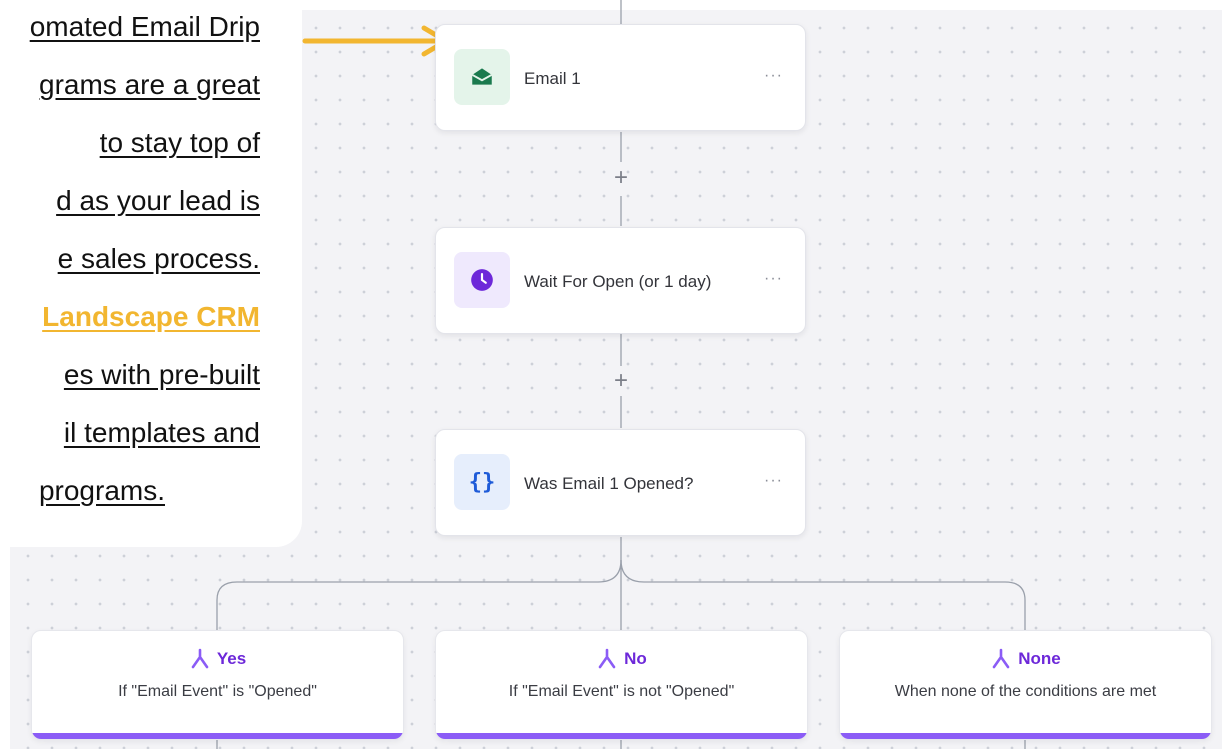 Image resolution: width=1222 pixels, height=749 pixels. I want to click on node-label: Wait For Open (or 1 day), so click(618, 281).